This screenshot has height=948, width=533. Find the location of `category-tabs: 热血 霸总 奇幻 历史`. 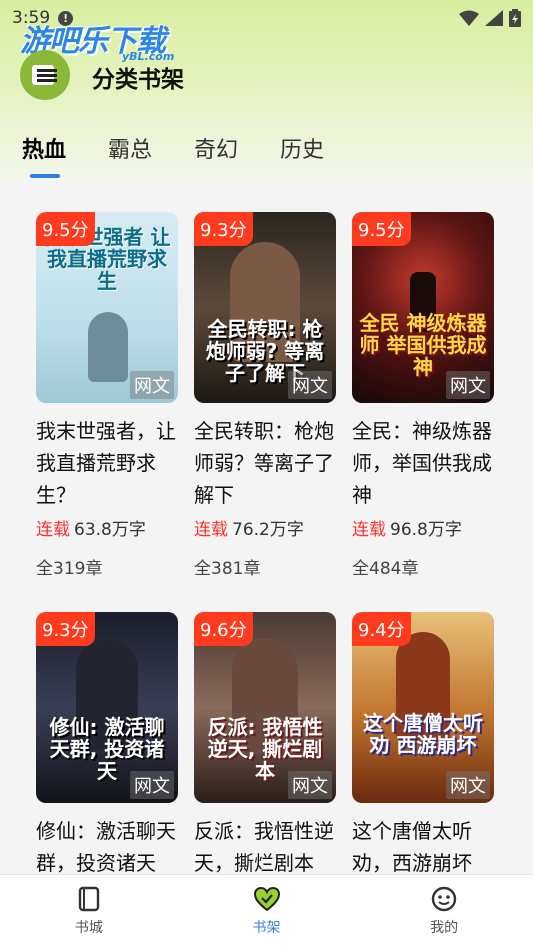

category-tabs: 热血 霸总 奇幻 历史 is located at coordinates (194, 148).